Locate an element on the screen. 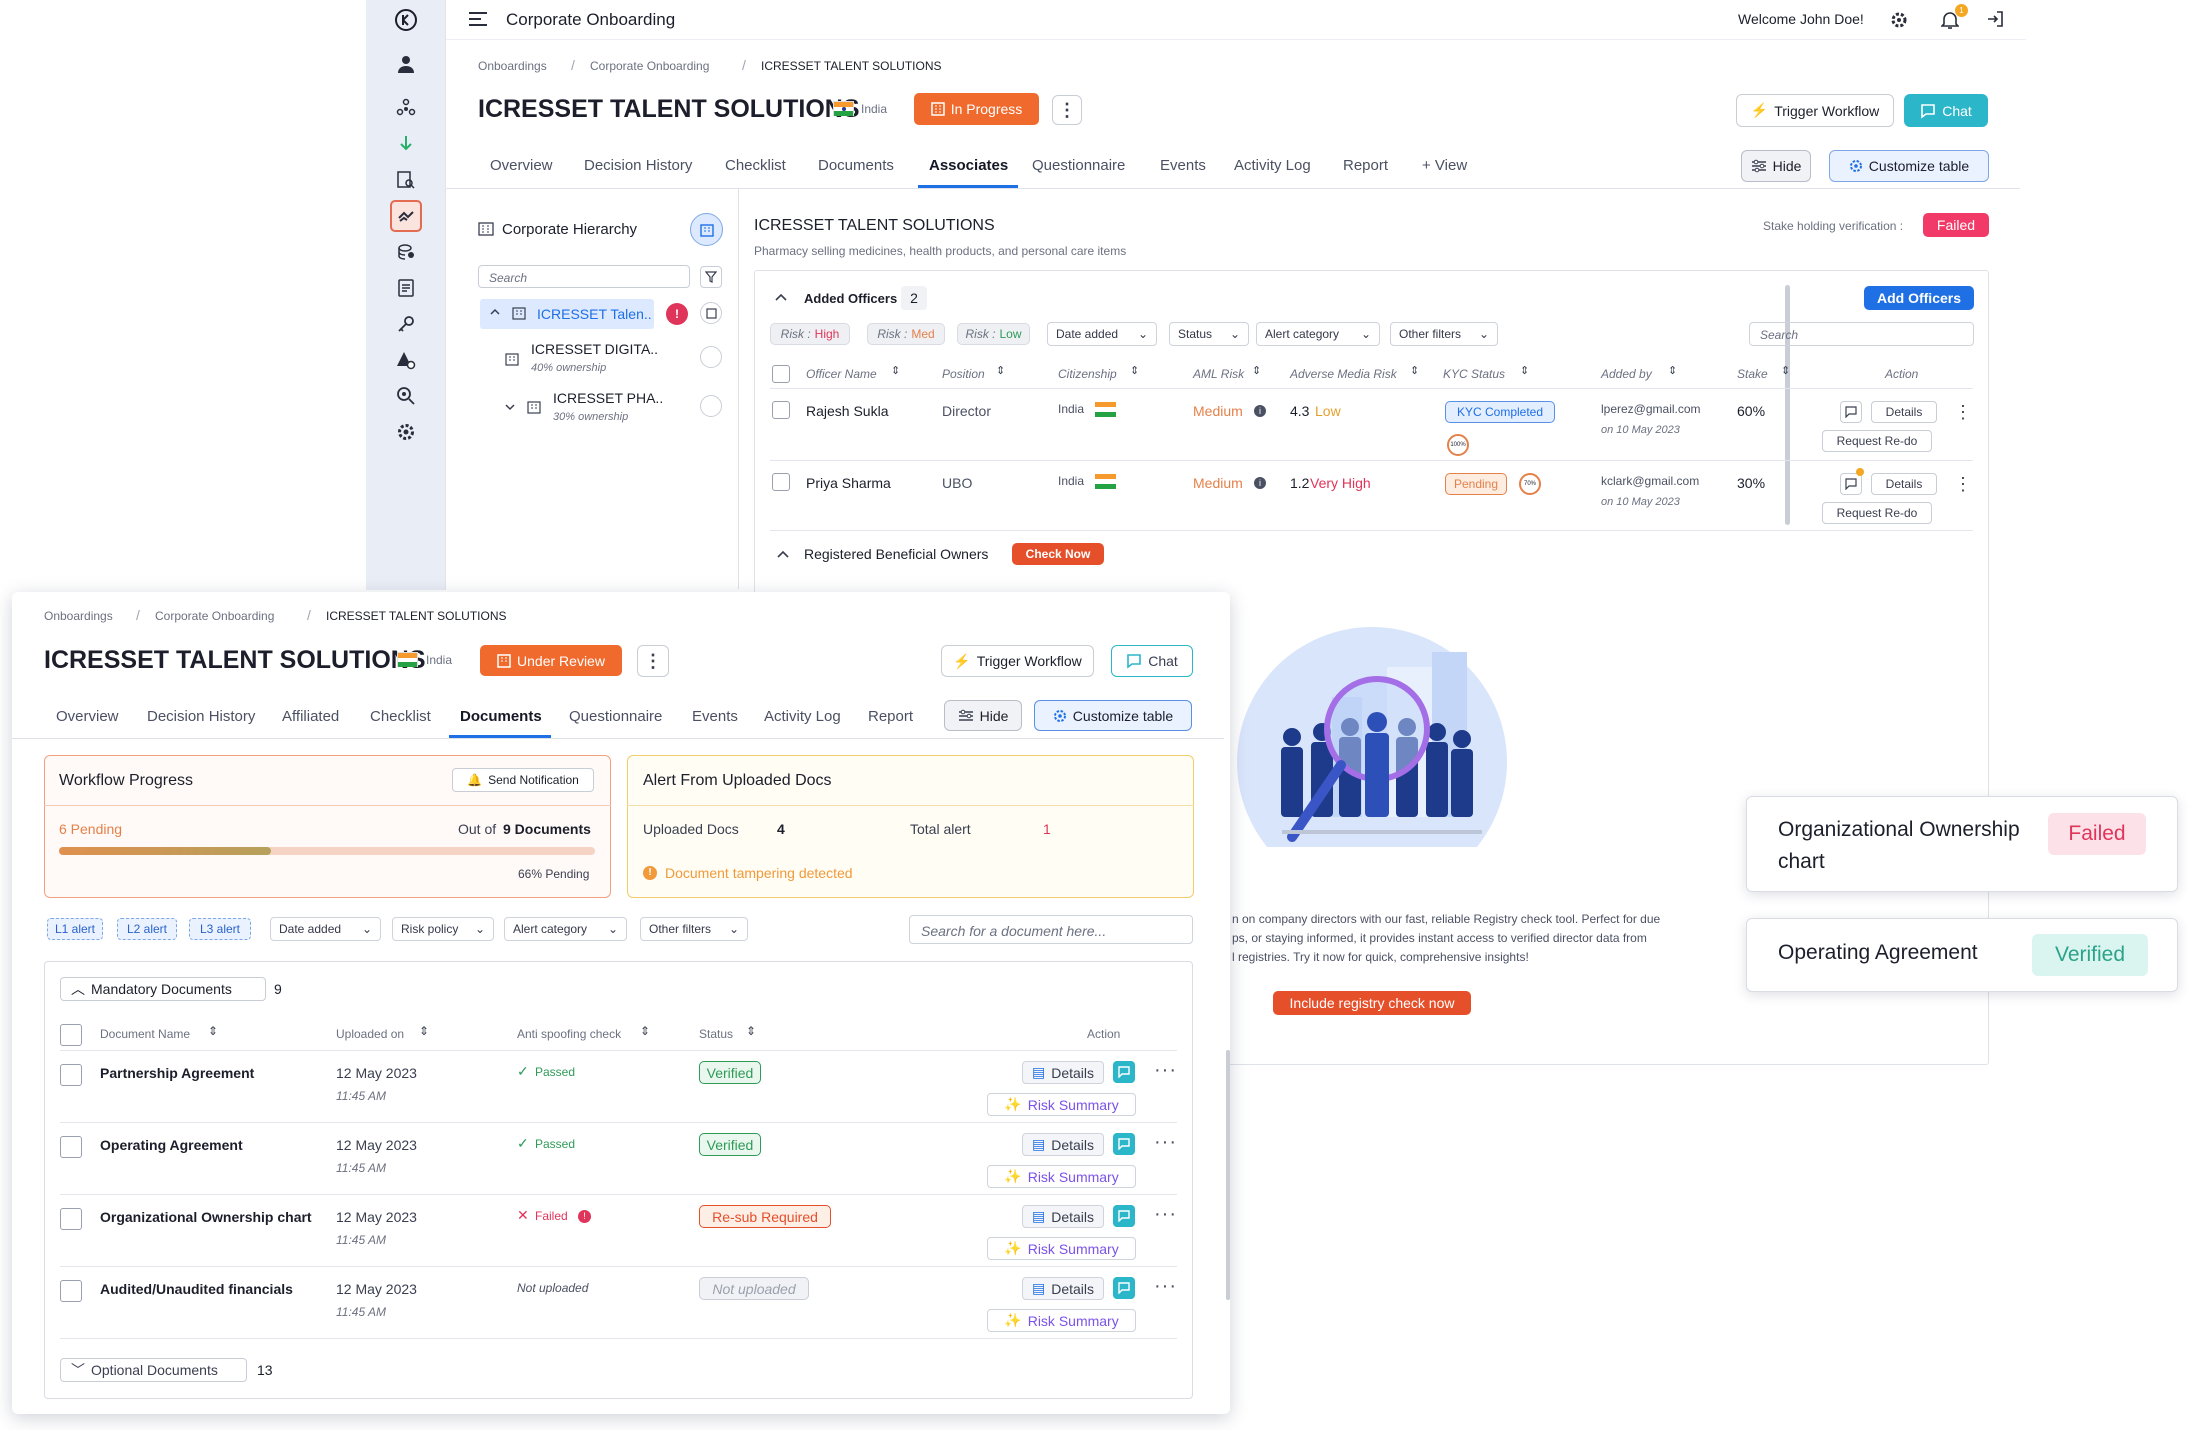 Image resolution: width=2203 pixels, height=1430 pixels. document-name: Operating Agreement is located at coordinates (171, 1145).